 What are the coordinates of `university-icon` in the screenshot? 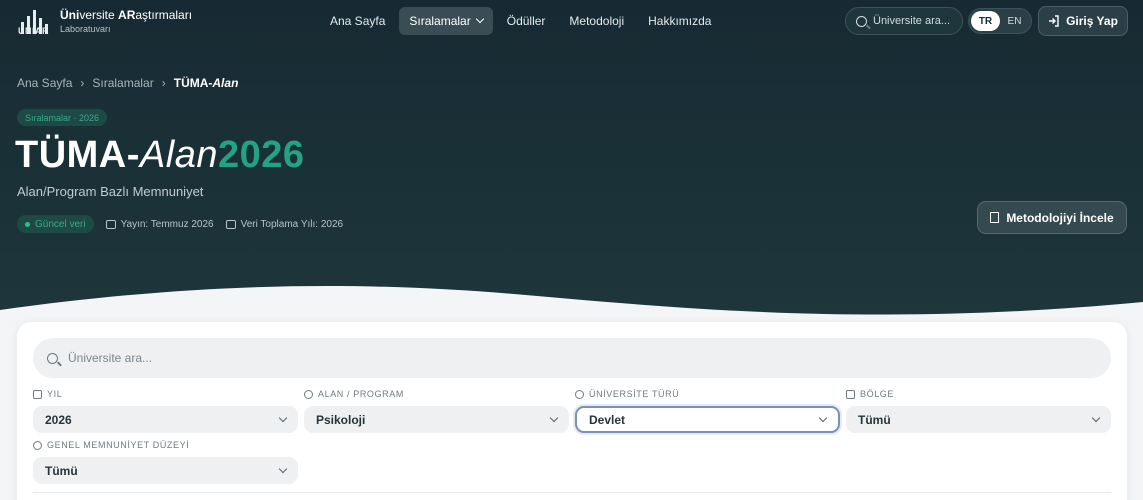 It's located at (579, 394).